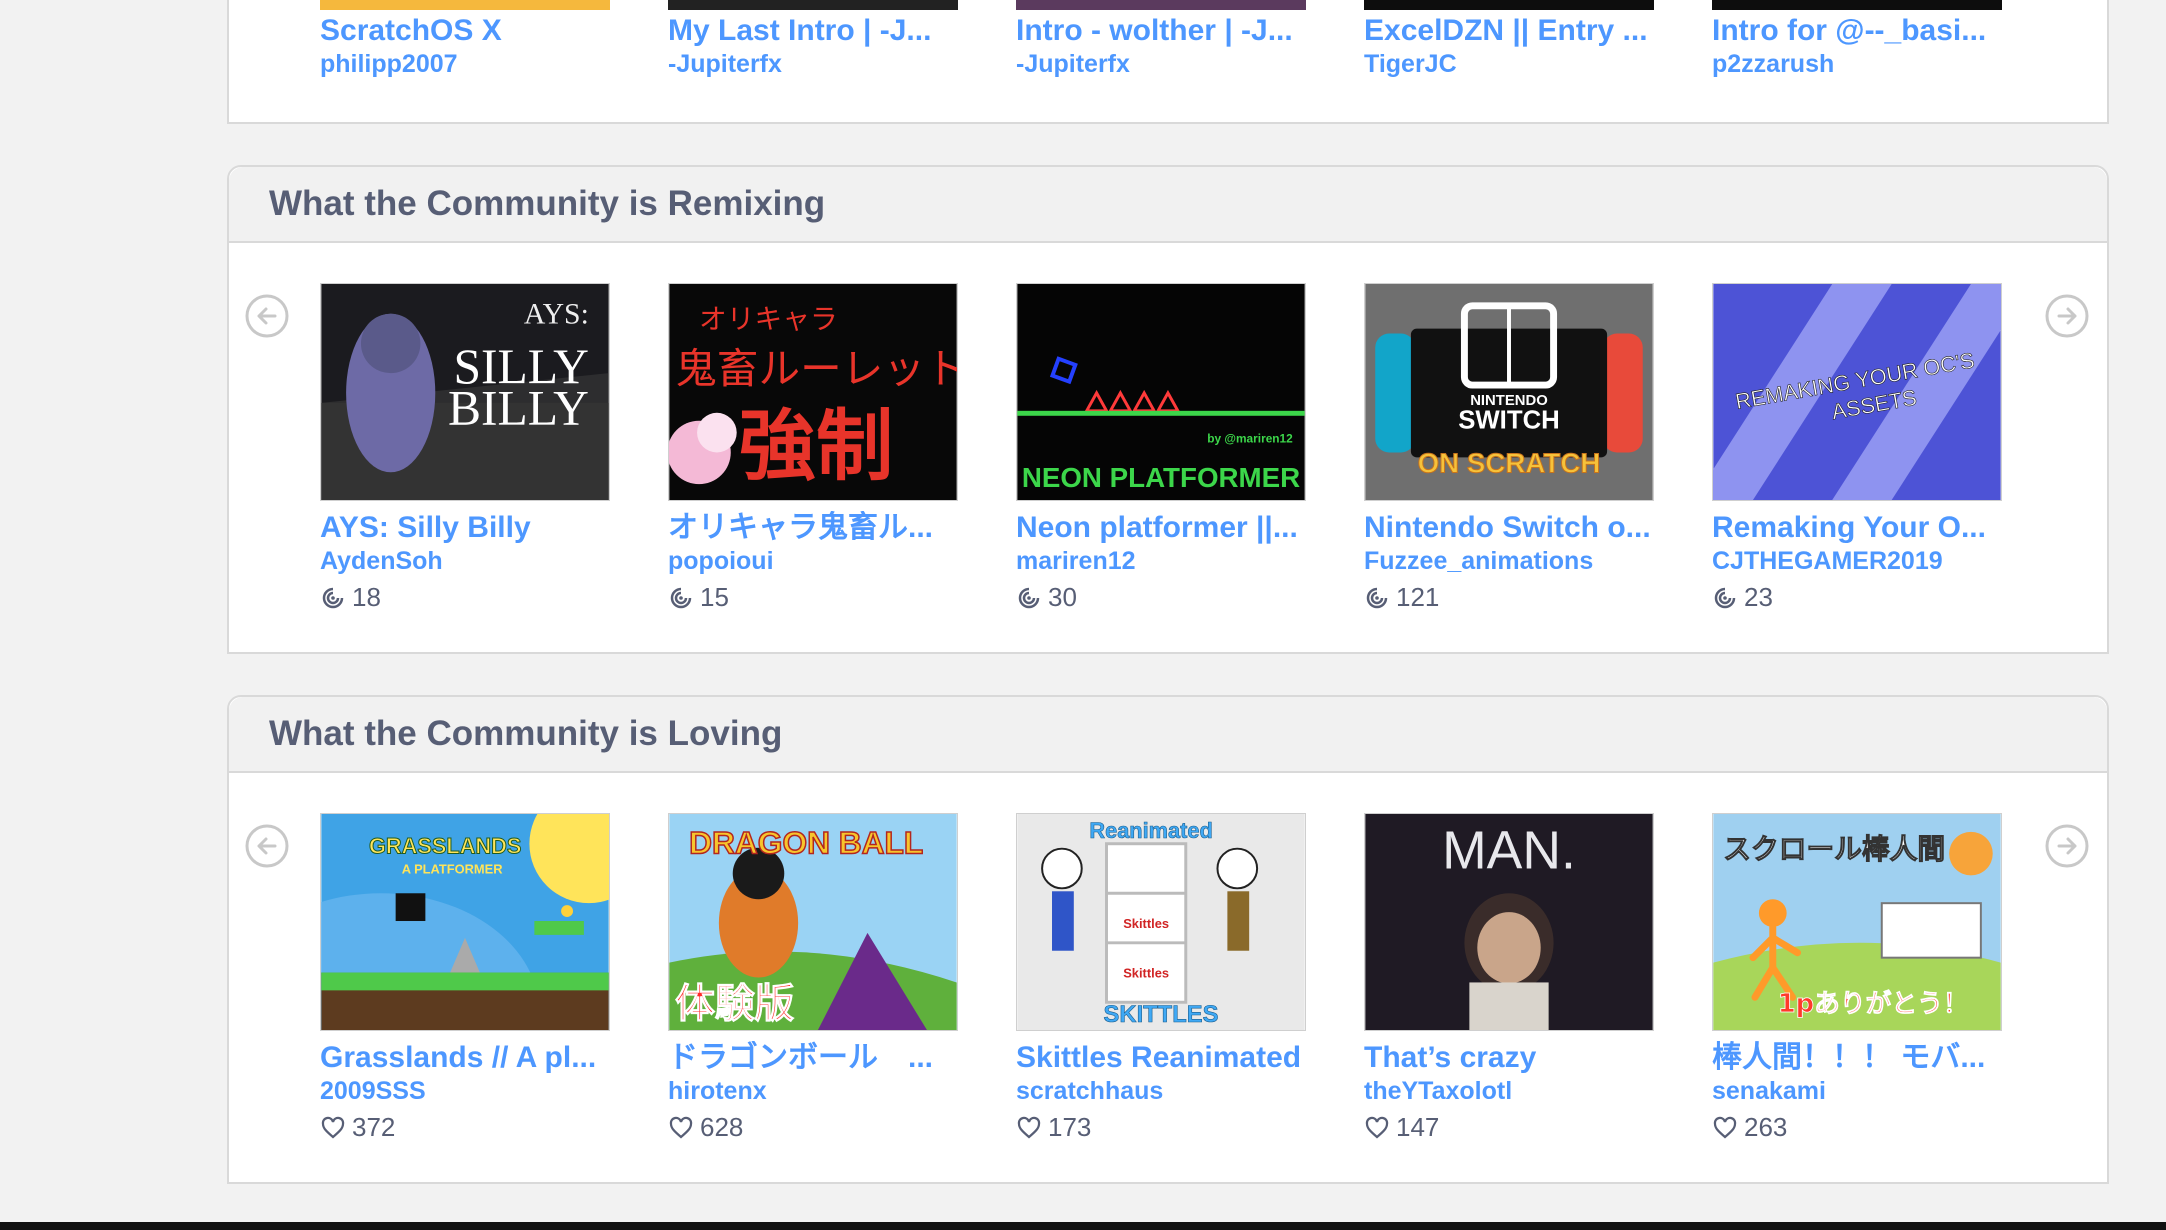  Describe the element at coordinates (714, 597) in the screenshot. I see `remix-count-value: 15` at that location.